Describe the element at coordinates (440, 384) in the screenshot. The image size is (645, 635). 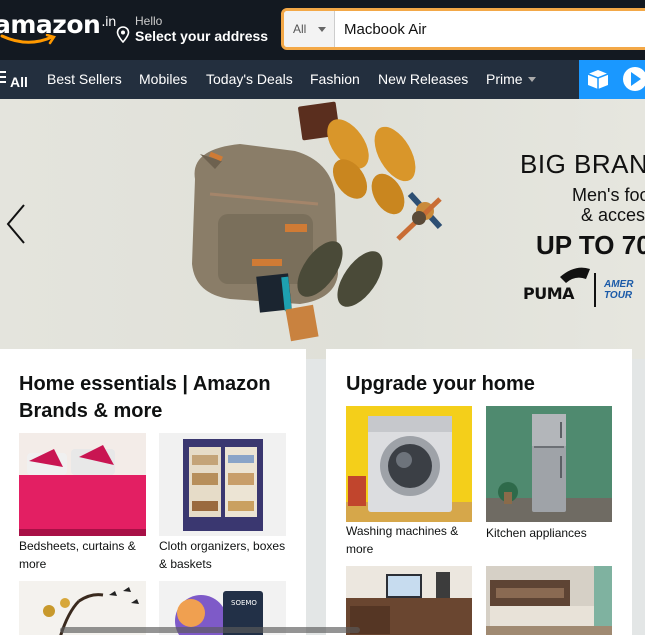
I see `card-title: Upgrade your home` at that location.